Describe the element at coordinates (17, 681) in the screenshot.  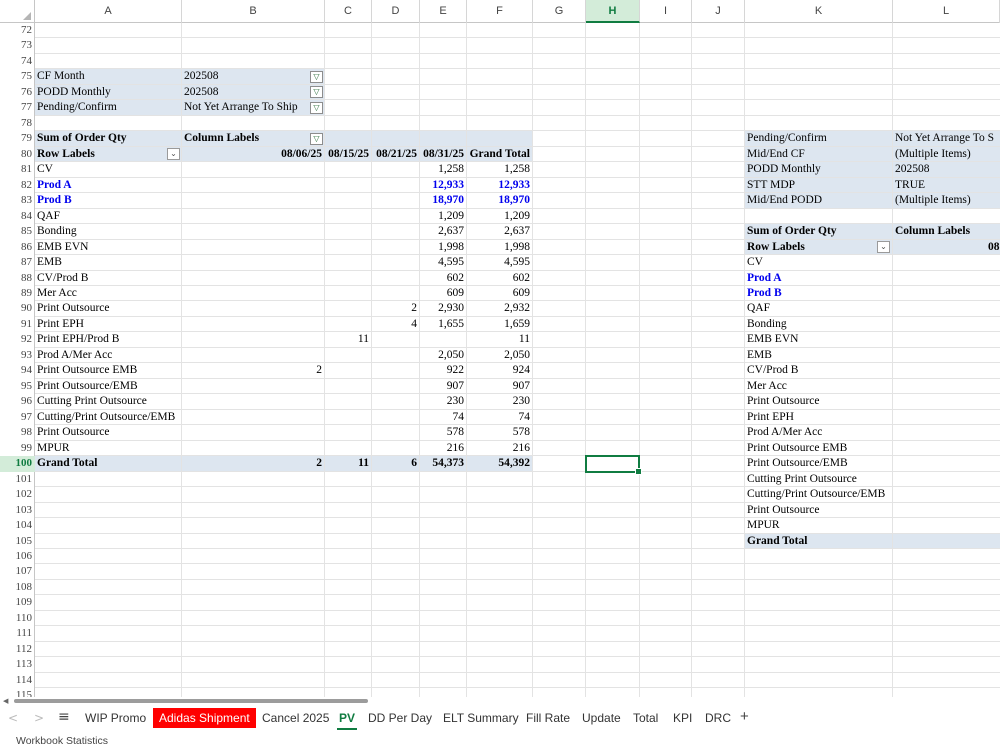
I see `row-header-114: 114` at that location.